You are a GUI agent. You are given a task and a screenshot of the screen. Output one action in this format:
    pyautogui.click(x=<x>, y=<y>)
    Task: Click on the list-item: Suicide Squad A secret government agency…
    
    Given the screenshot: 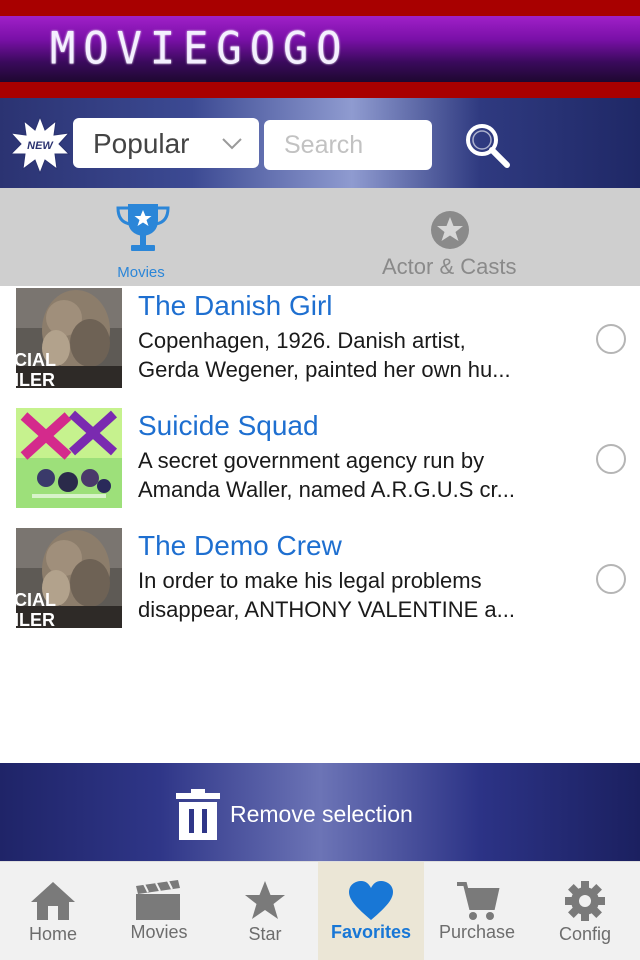 What is the action you would take?
    pyautogui.click(x=320, y=466)
    